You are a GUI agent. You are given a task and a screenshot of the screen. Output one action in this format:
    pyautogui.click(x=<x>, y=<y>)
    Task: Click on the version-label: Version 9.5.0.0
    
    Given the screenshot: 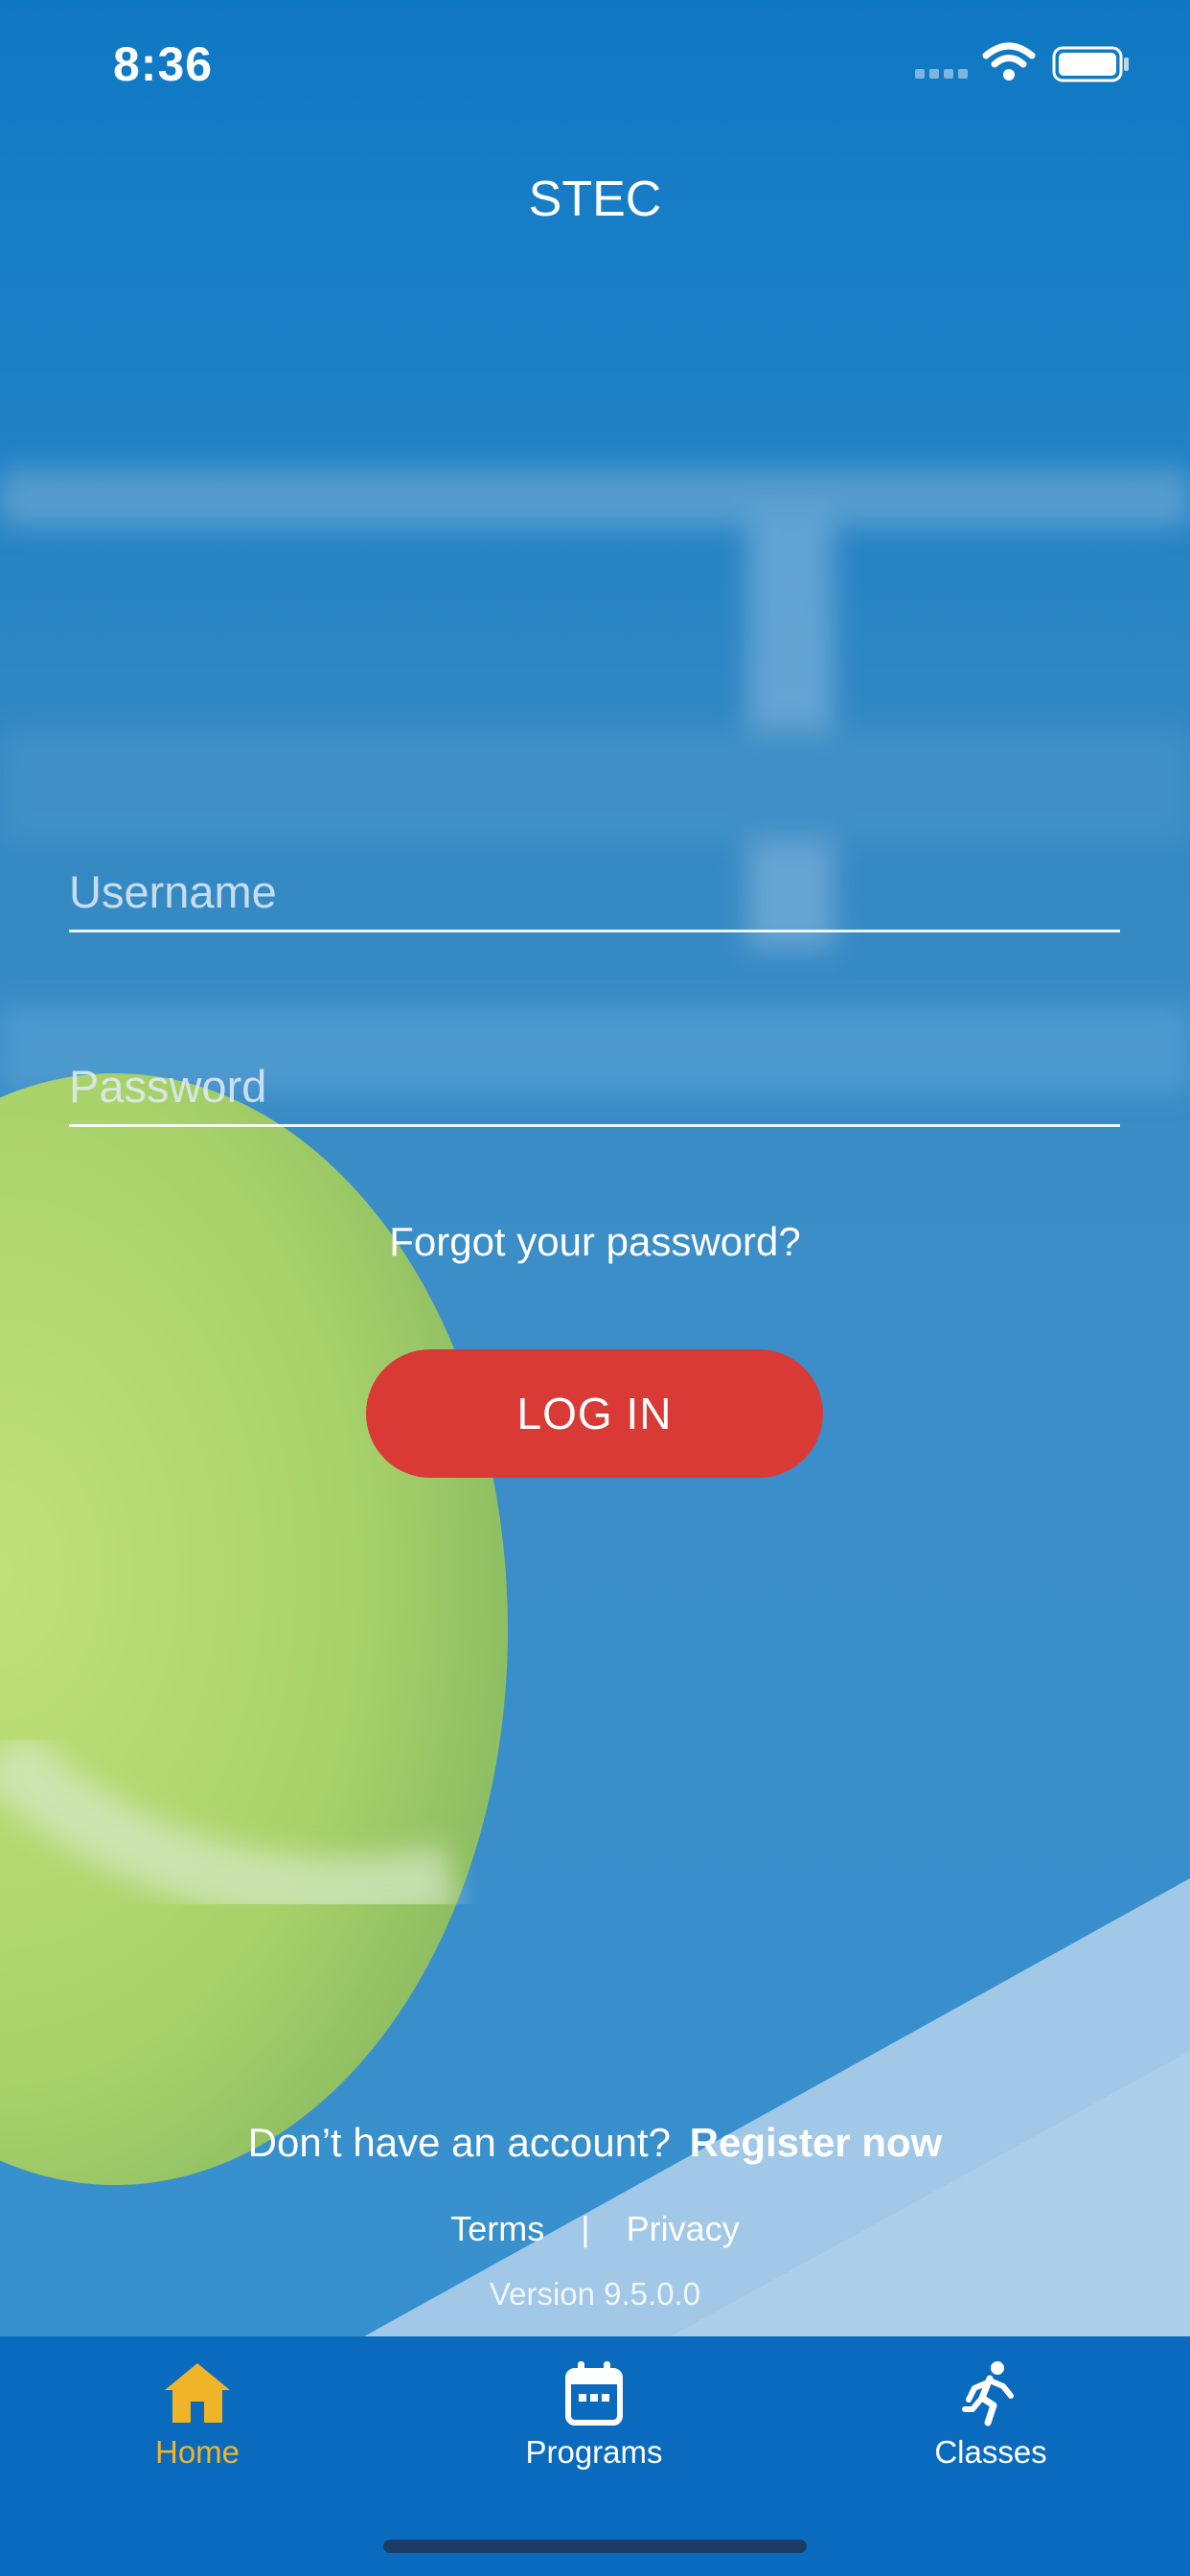 What is the action you would take?
    pyautogui.click(x=595, y=2294)
    